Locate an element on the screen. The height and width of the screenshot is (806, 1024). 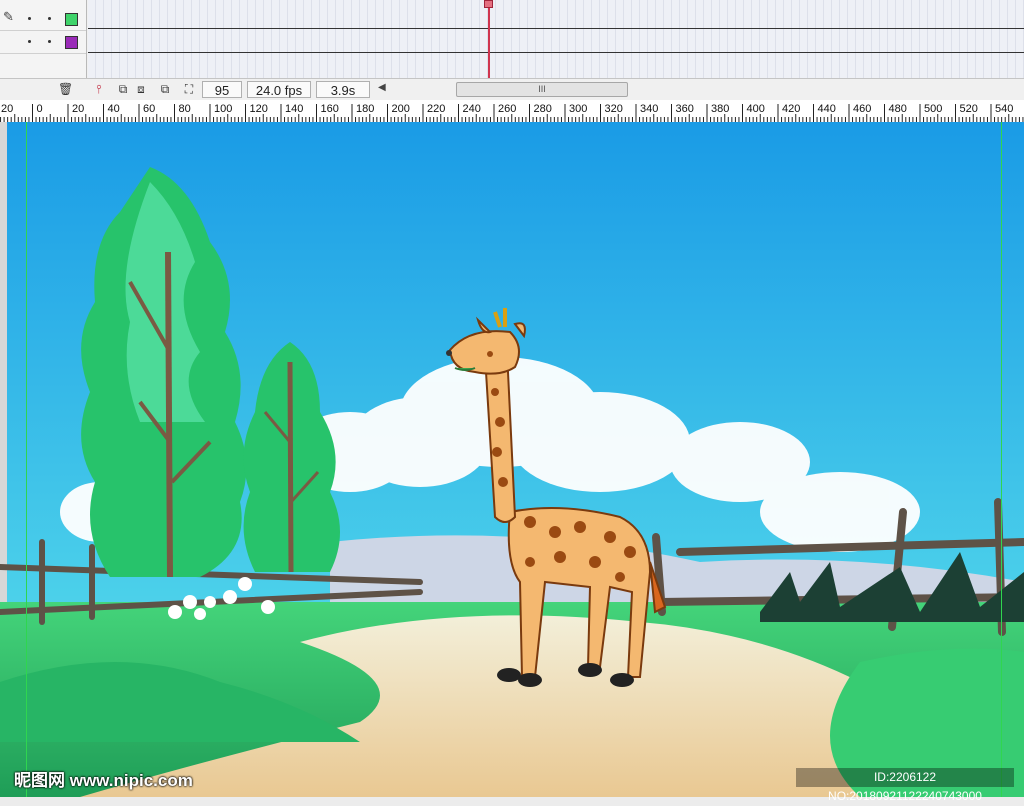
onion-skin-outline-icon: ⧈ is located at coordinates (141, 89).